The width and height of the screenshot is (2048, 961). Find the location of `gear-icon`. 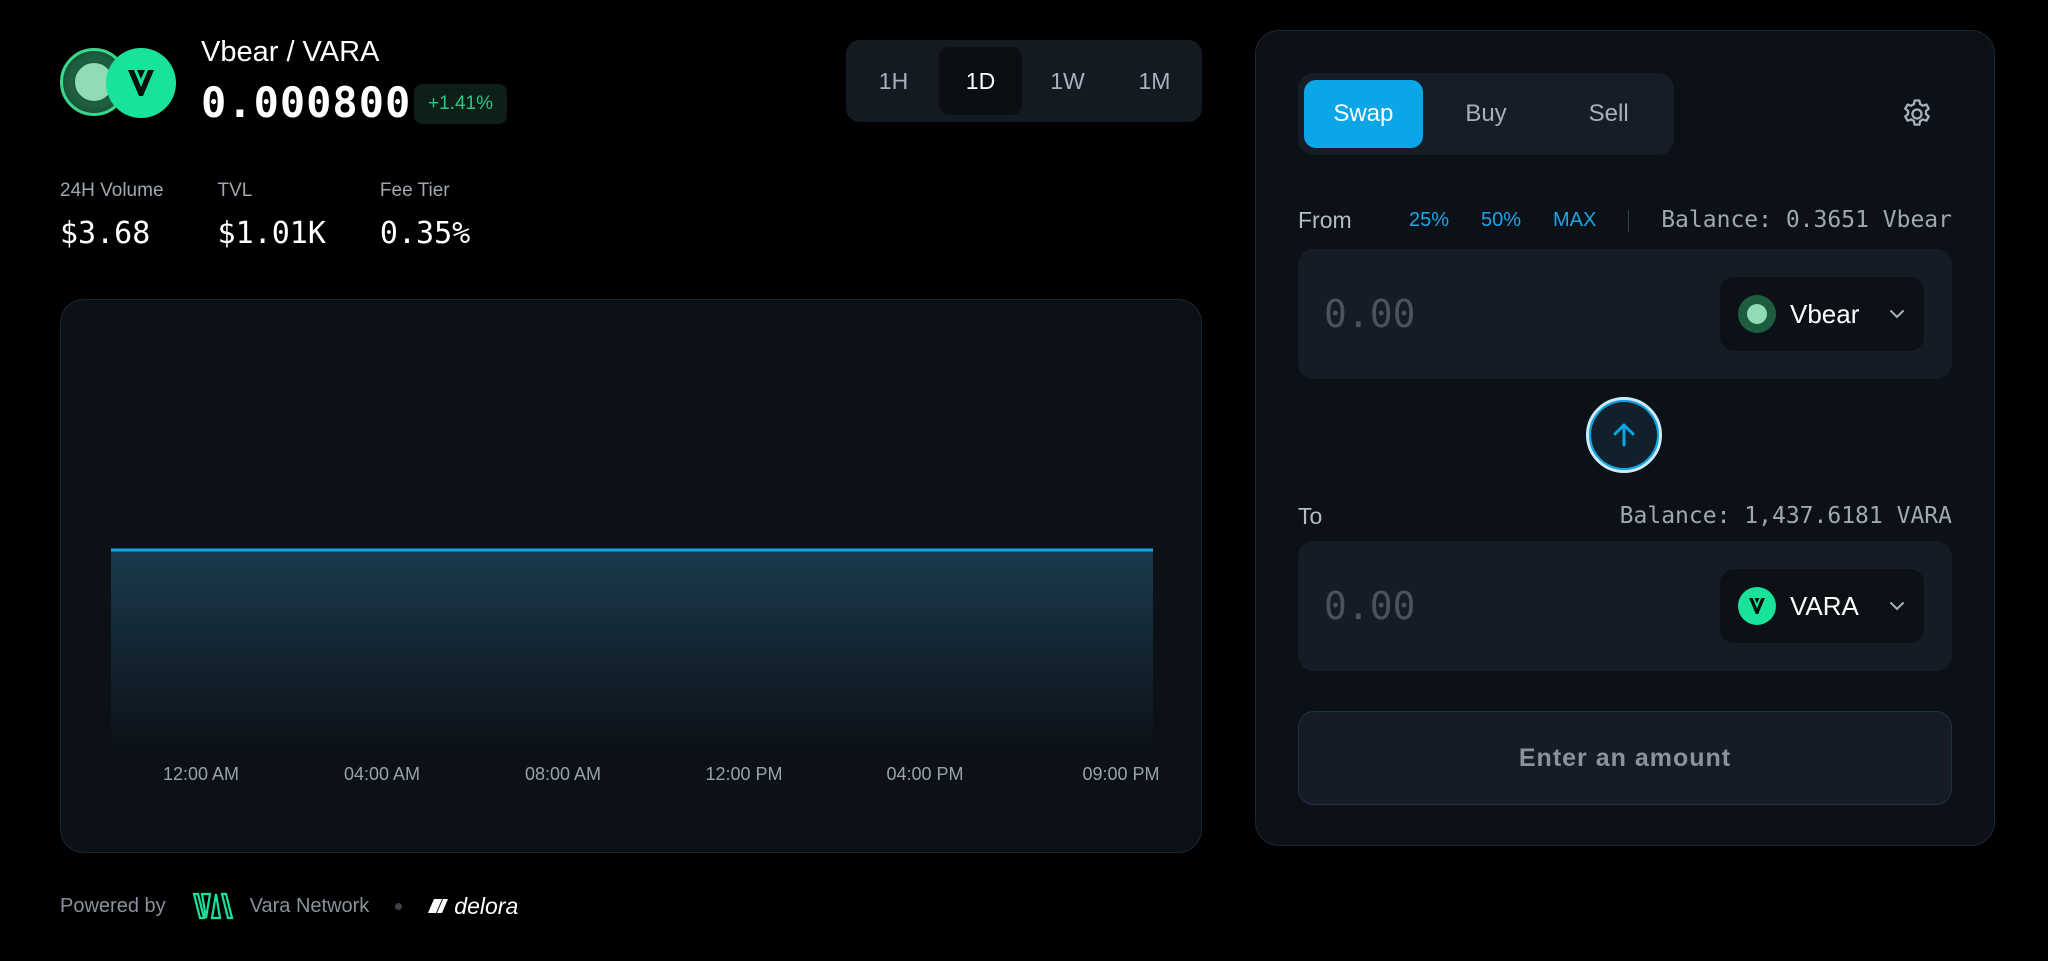

gear-icon is located at coordinates (1917, 112).